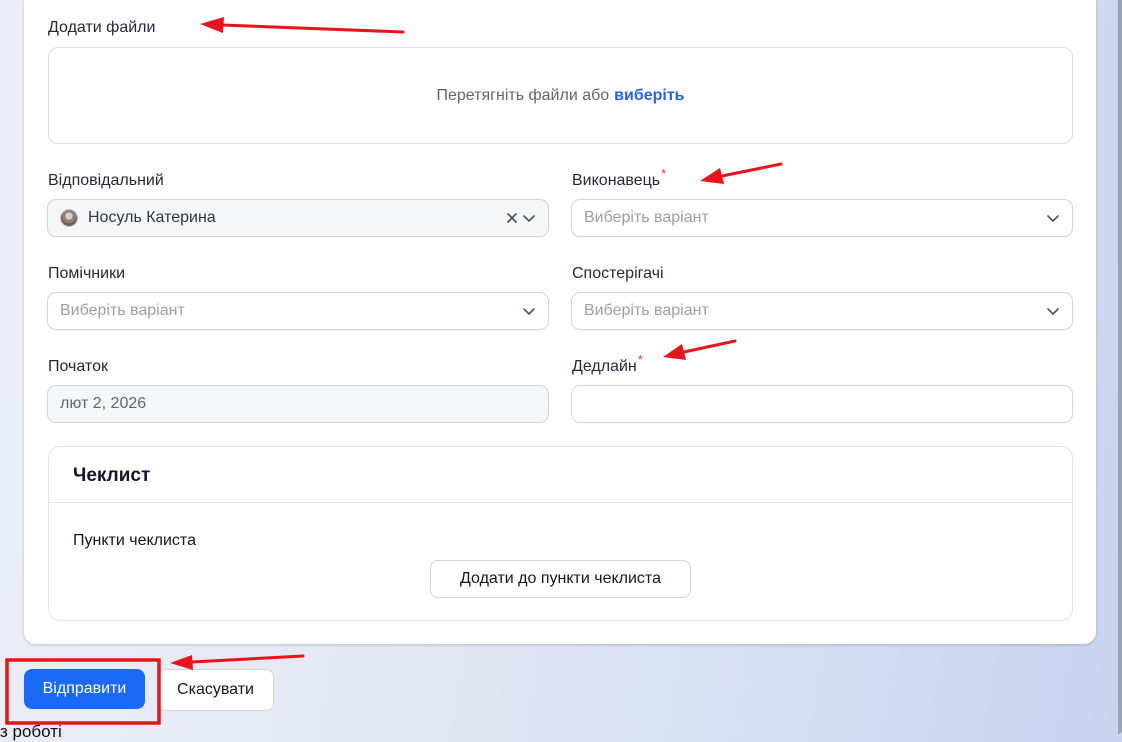 This screenshot has width=1122, height=742. What do you see at coordinates (822, 404) in the screenshot?
I see `deadline-date-input` at bounding box center [822, 404].